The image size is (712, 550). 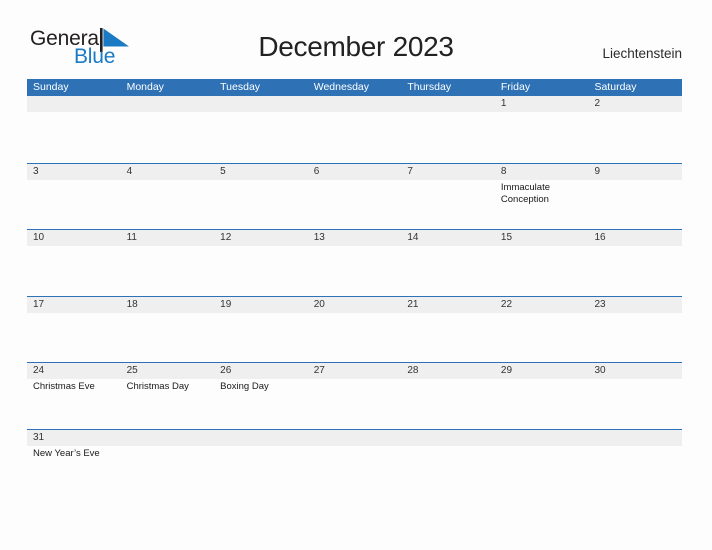 What do you see at coordinates (429, 87) in the screenshot?
I see `weekday-header-thursday: Thursday` at bounding box center [429, 87].